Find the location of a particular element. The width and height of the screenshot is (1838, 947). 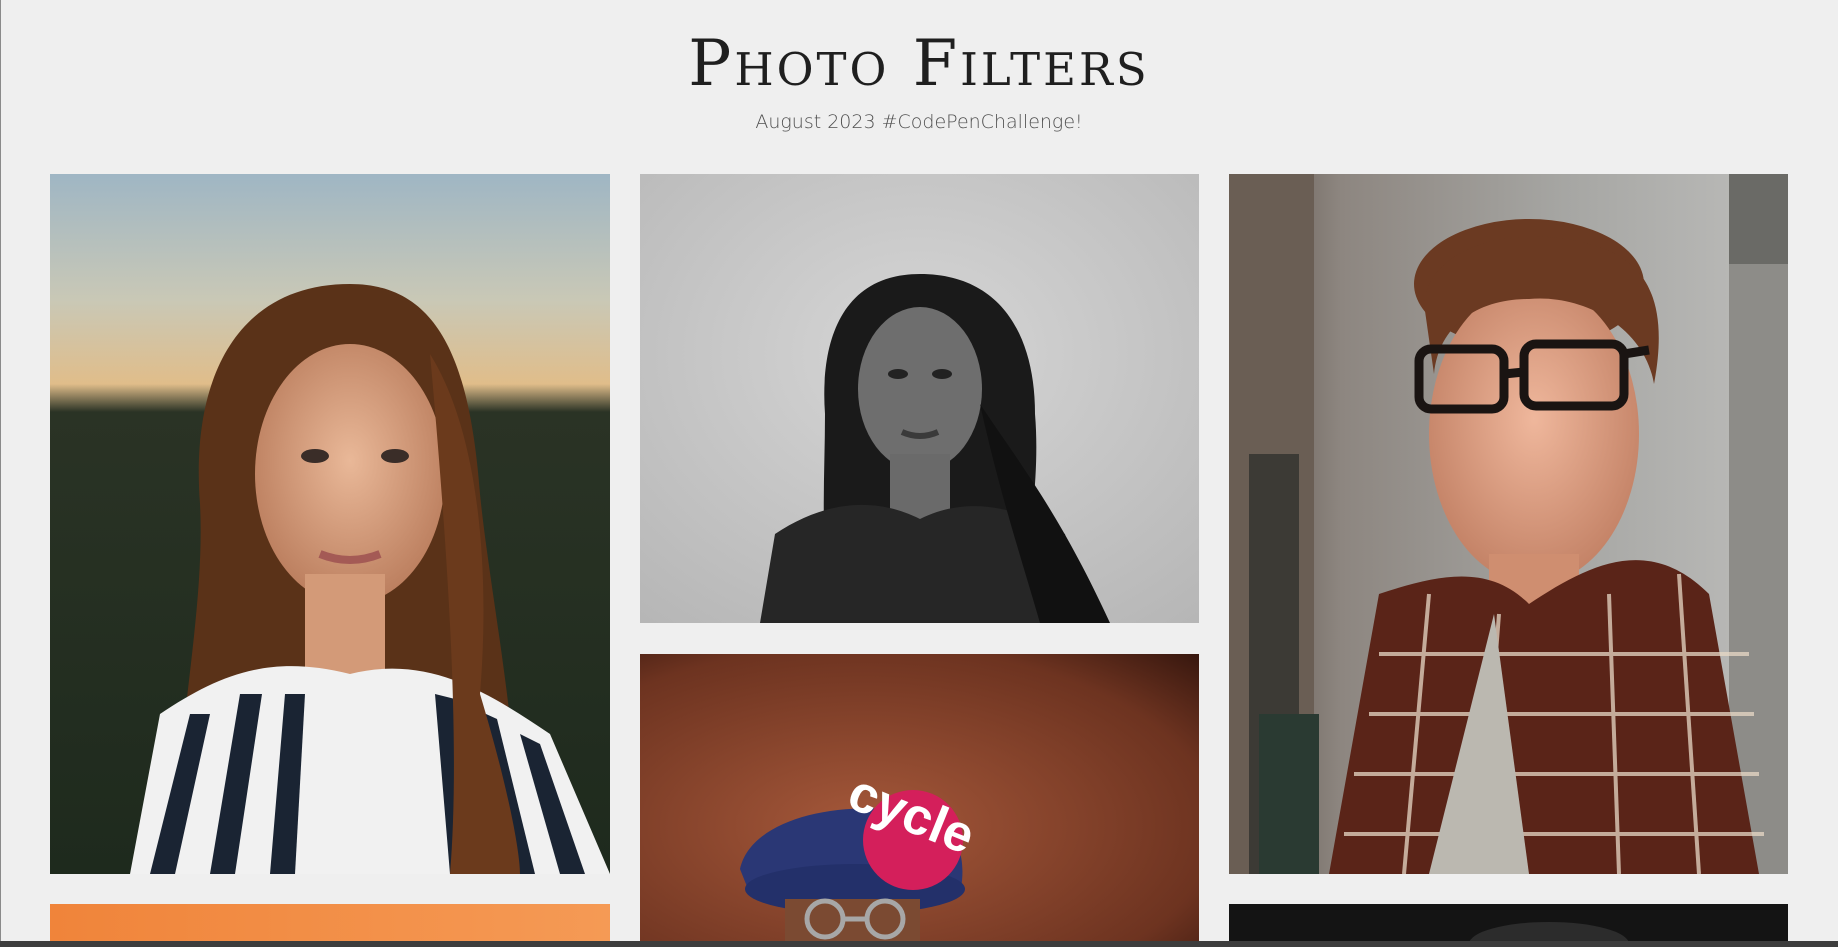

page-subtitle: August 2023 #CodePenChallenge! is located at coordinates (919, 122).